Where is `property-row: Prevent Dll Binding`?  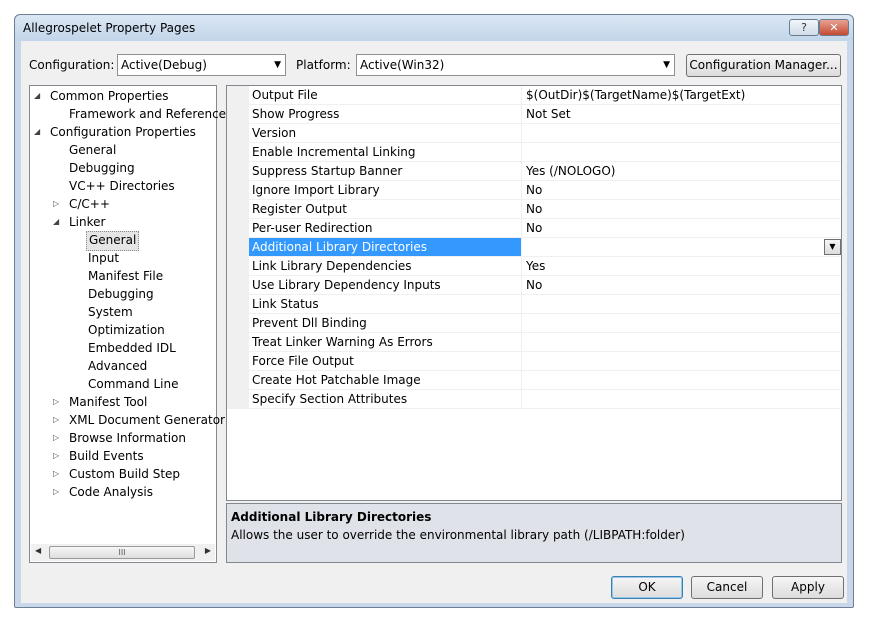
property-row: Prevent Dll Binding is located at coordinates (545, 323).